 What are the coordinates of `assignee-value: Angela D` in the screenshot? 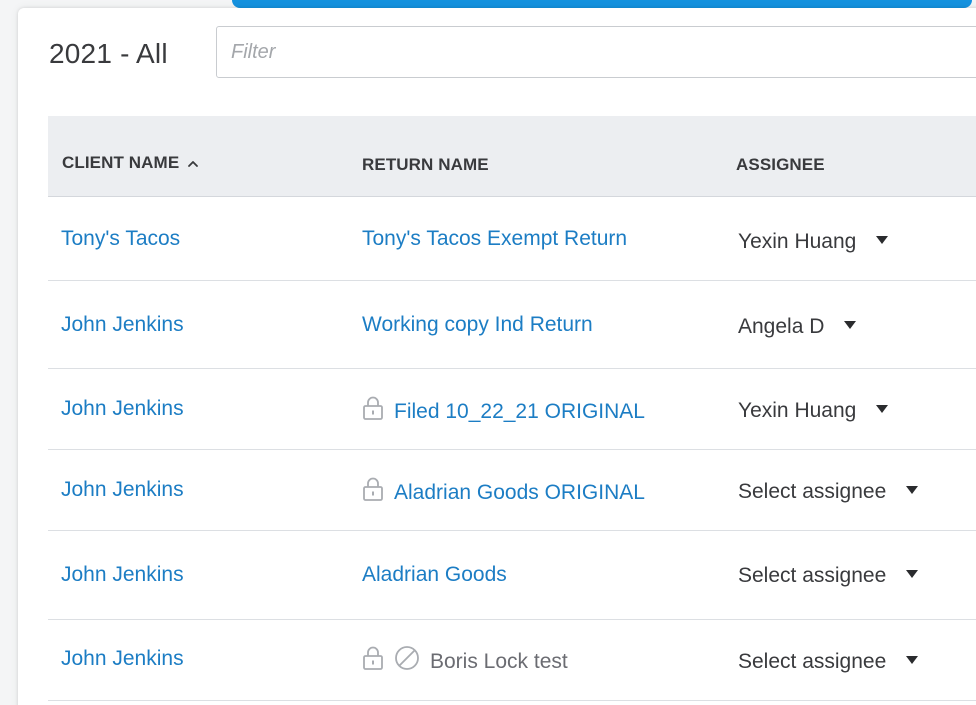 It's located at (781, 326).